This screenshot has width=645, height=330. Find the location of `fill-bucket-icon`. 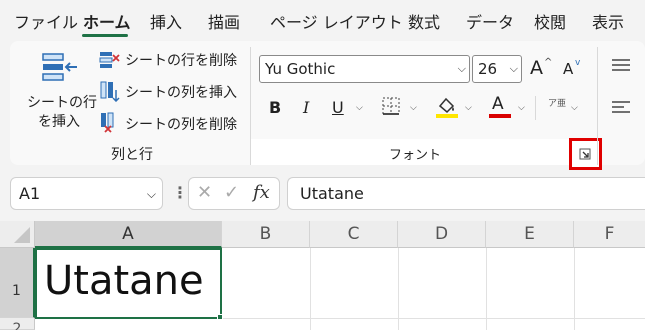

fill-bucket-icon is located at coordinates (447, 107).